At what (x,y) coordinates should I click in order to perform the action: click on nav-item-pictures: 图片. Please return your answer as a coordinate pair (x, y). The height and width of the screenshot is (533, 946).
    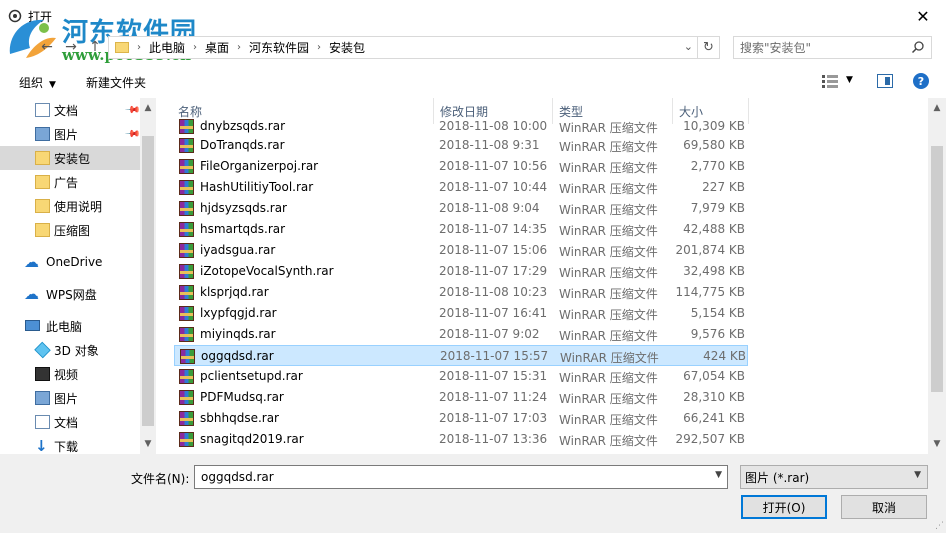
    Looking at the image, I should click on (70, 398).